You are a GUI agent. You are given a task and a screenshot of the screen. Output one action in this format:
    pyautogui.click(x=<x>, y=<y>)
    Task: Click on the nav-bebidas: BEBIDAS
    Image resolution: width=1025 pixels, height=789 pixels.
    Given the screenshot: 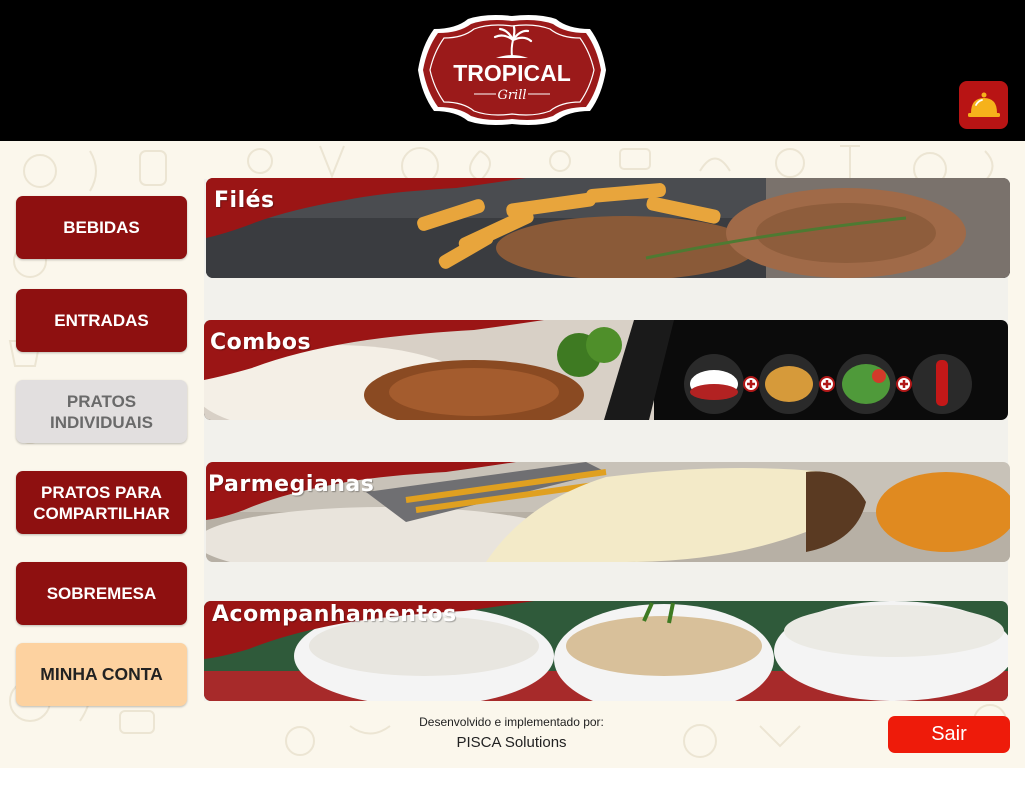 What is the action you would take?
    pyautogui.click(x=101, y=227)
    